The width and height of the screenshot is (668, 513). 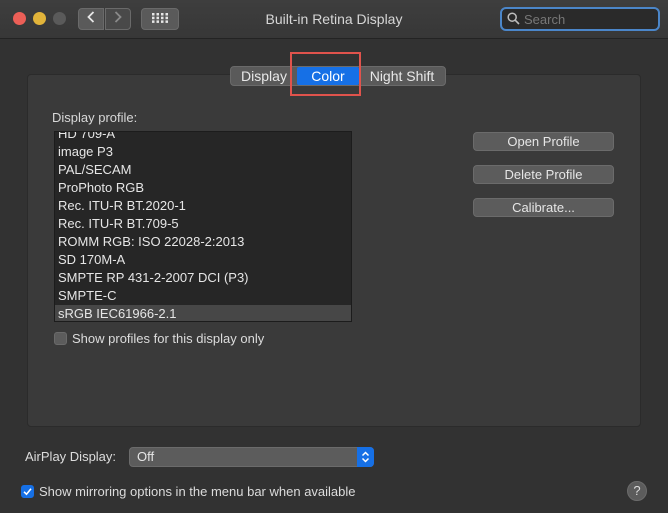 I want to click on list-item: Rec. ITU-R BT.2020-1, so click(x=203, y=206).